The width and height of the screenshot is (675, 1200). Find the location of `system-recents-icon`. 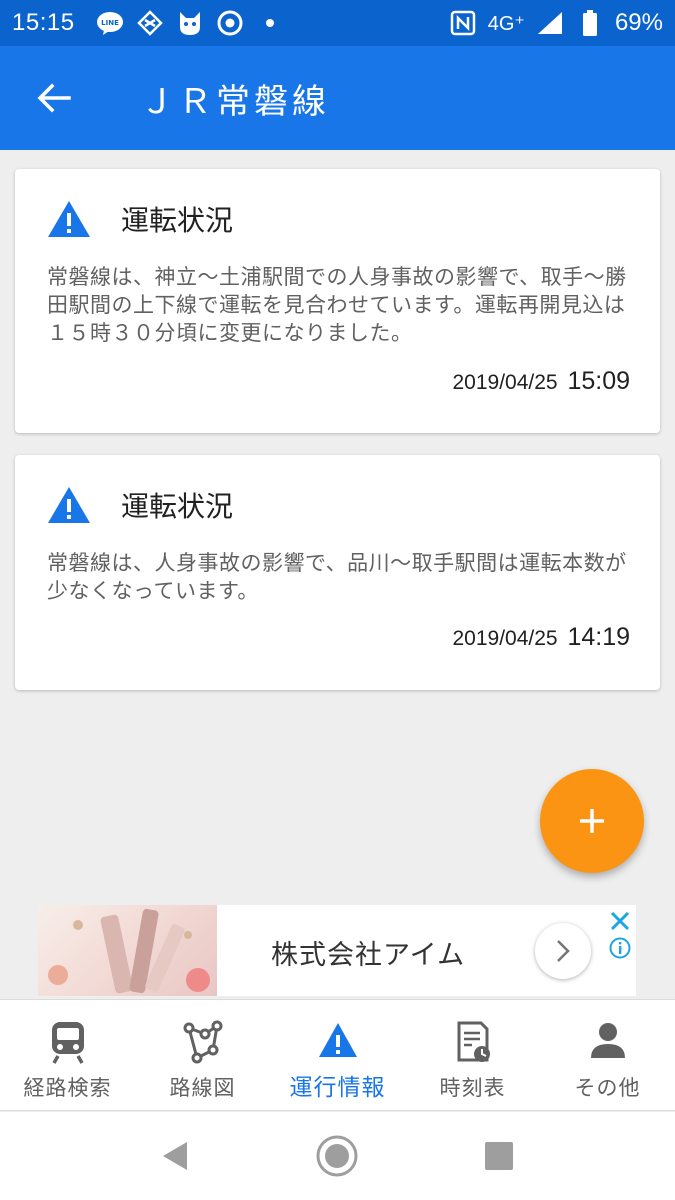

system-recents-icon is located at coordinates (499, 1156).